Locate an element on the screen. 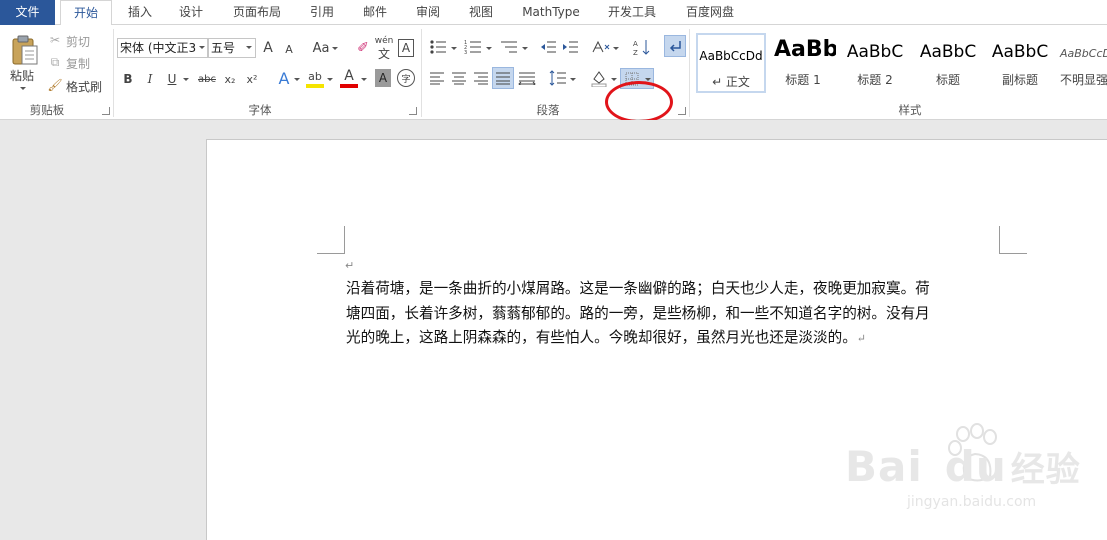  clipboard-launcher-icon is located at coordinates (106, 111).